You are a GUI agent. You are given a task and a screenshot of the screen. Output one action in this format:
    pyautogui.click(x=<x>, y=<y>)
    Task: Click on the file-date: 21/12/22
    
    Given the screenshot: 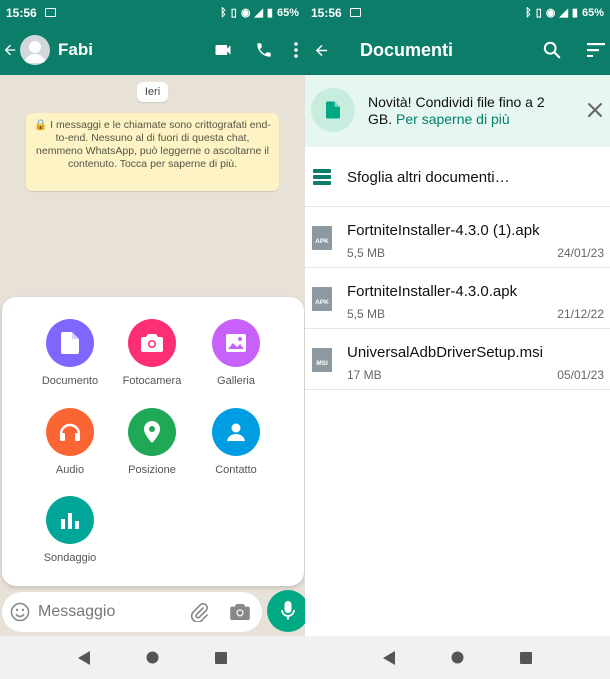 What is the action you would take?
    pyautogui.click(x=580, y=314)
    